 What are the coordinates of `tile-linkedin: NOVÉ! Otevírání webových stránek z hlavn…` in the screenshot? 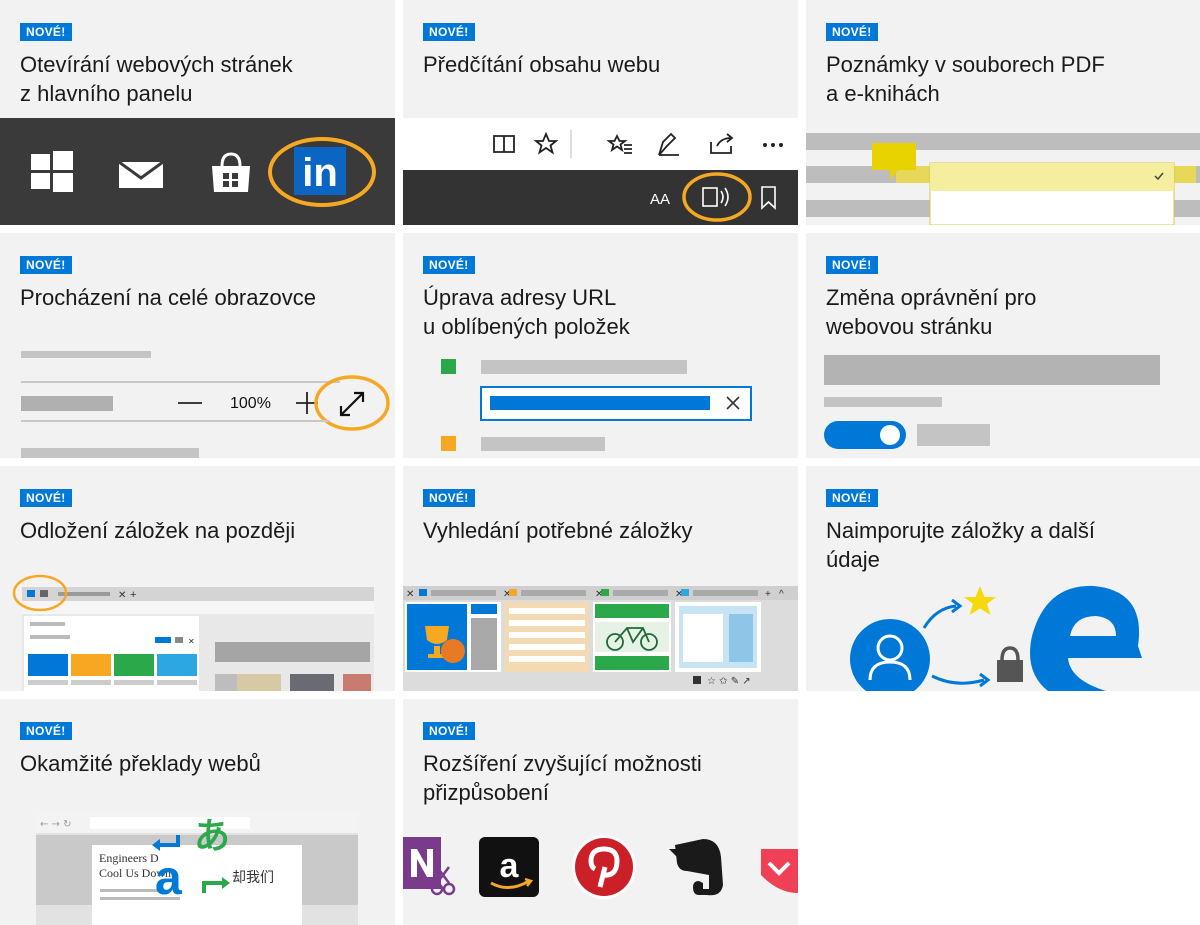 It's located at (197, 112).